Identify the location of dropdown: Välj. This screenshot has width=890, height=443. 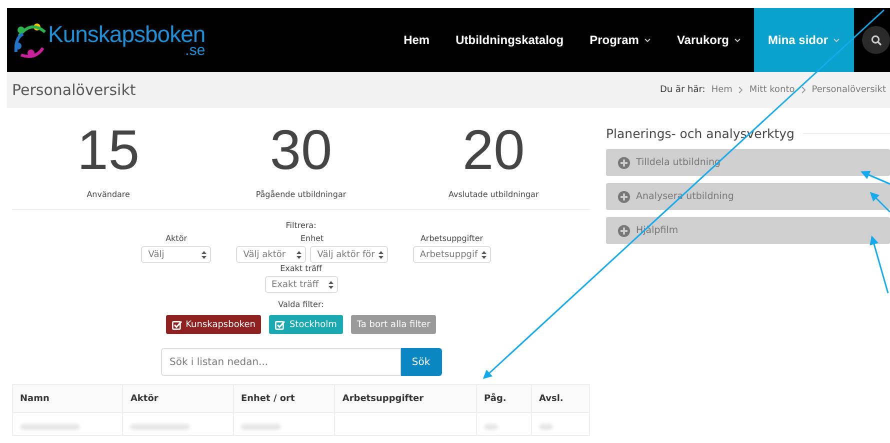
(176, 254).